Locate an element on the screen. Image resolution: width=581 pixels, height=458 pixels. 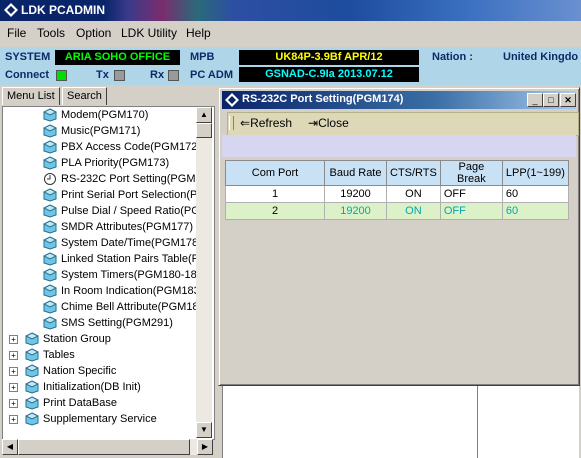
clock-icon is located at coordinates (50, 179).